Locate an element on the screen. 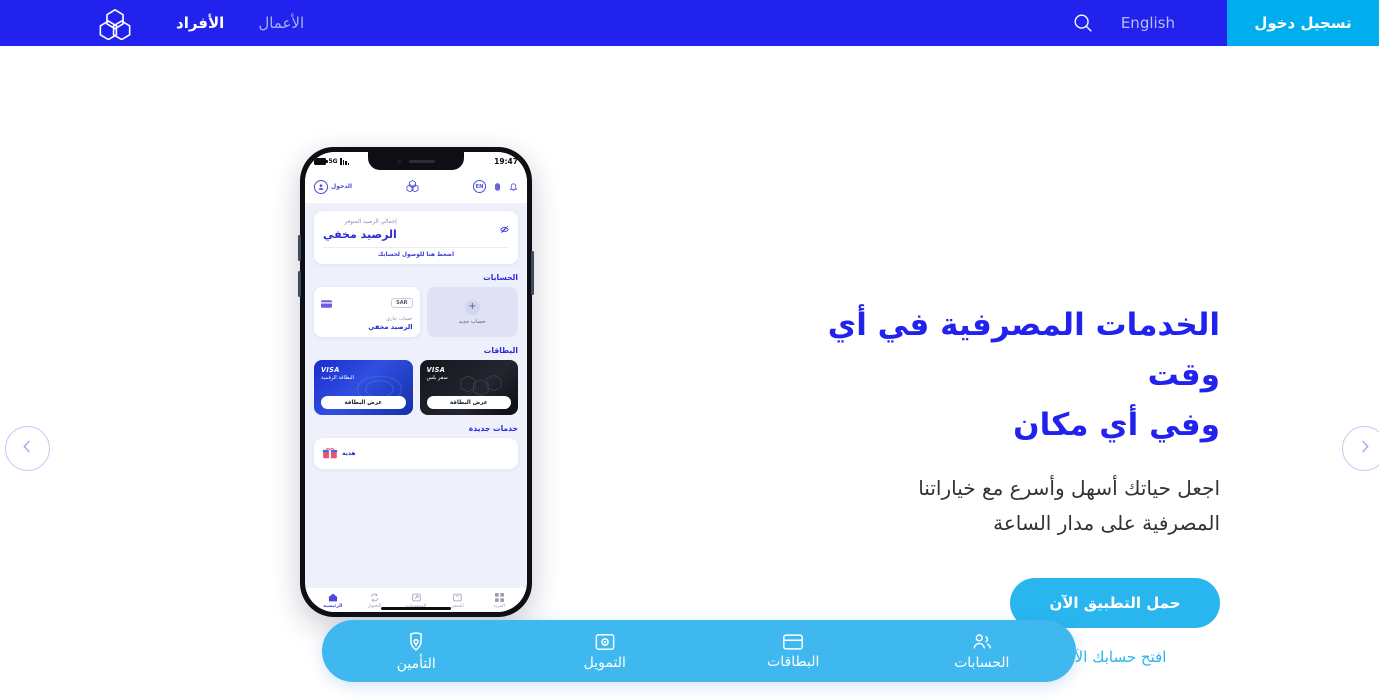  account-card: SAR حساب جاري الرصيد مخفي is located at coordinates (367, 312).